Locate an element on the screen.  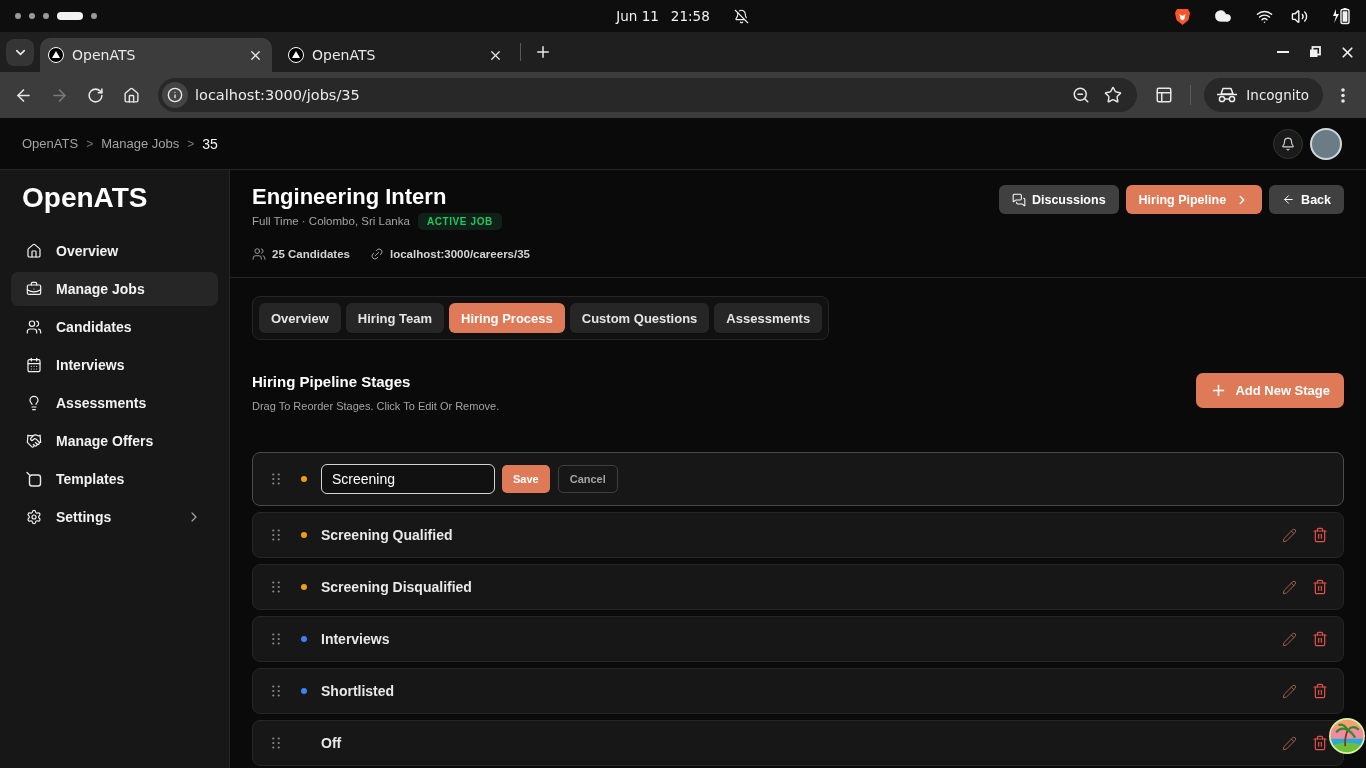
nav-item: Candidates is located at coordinates (114, 327).